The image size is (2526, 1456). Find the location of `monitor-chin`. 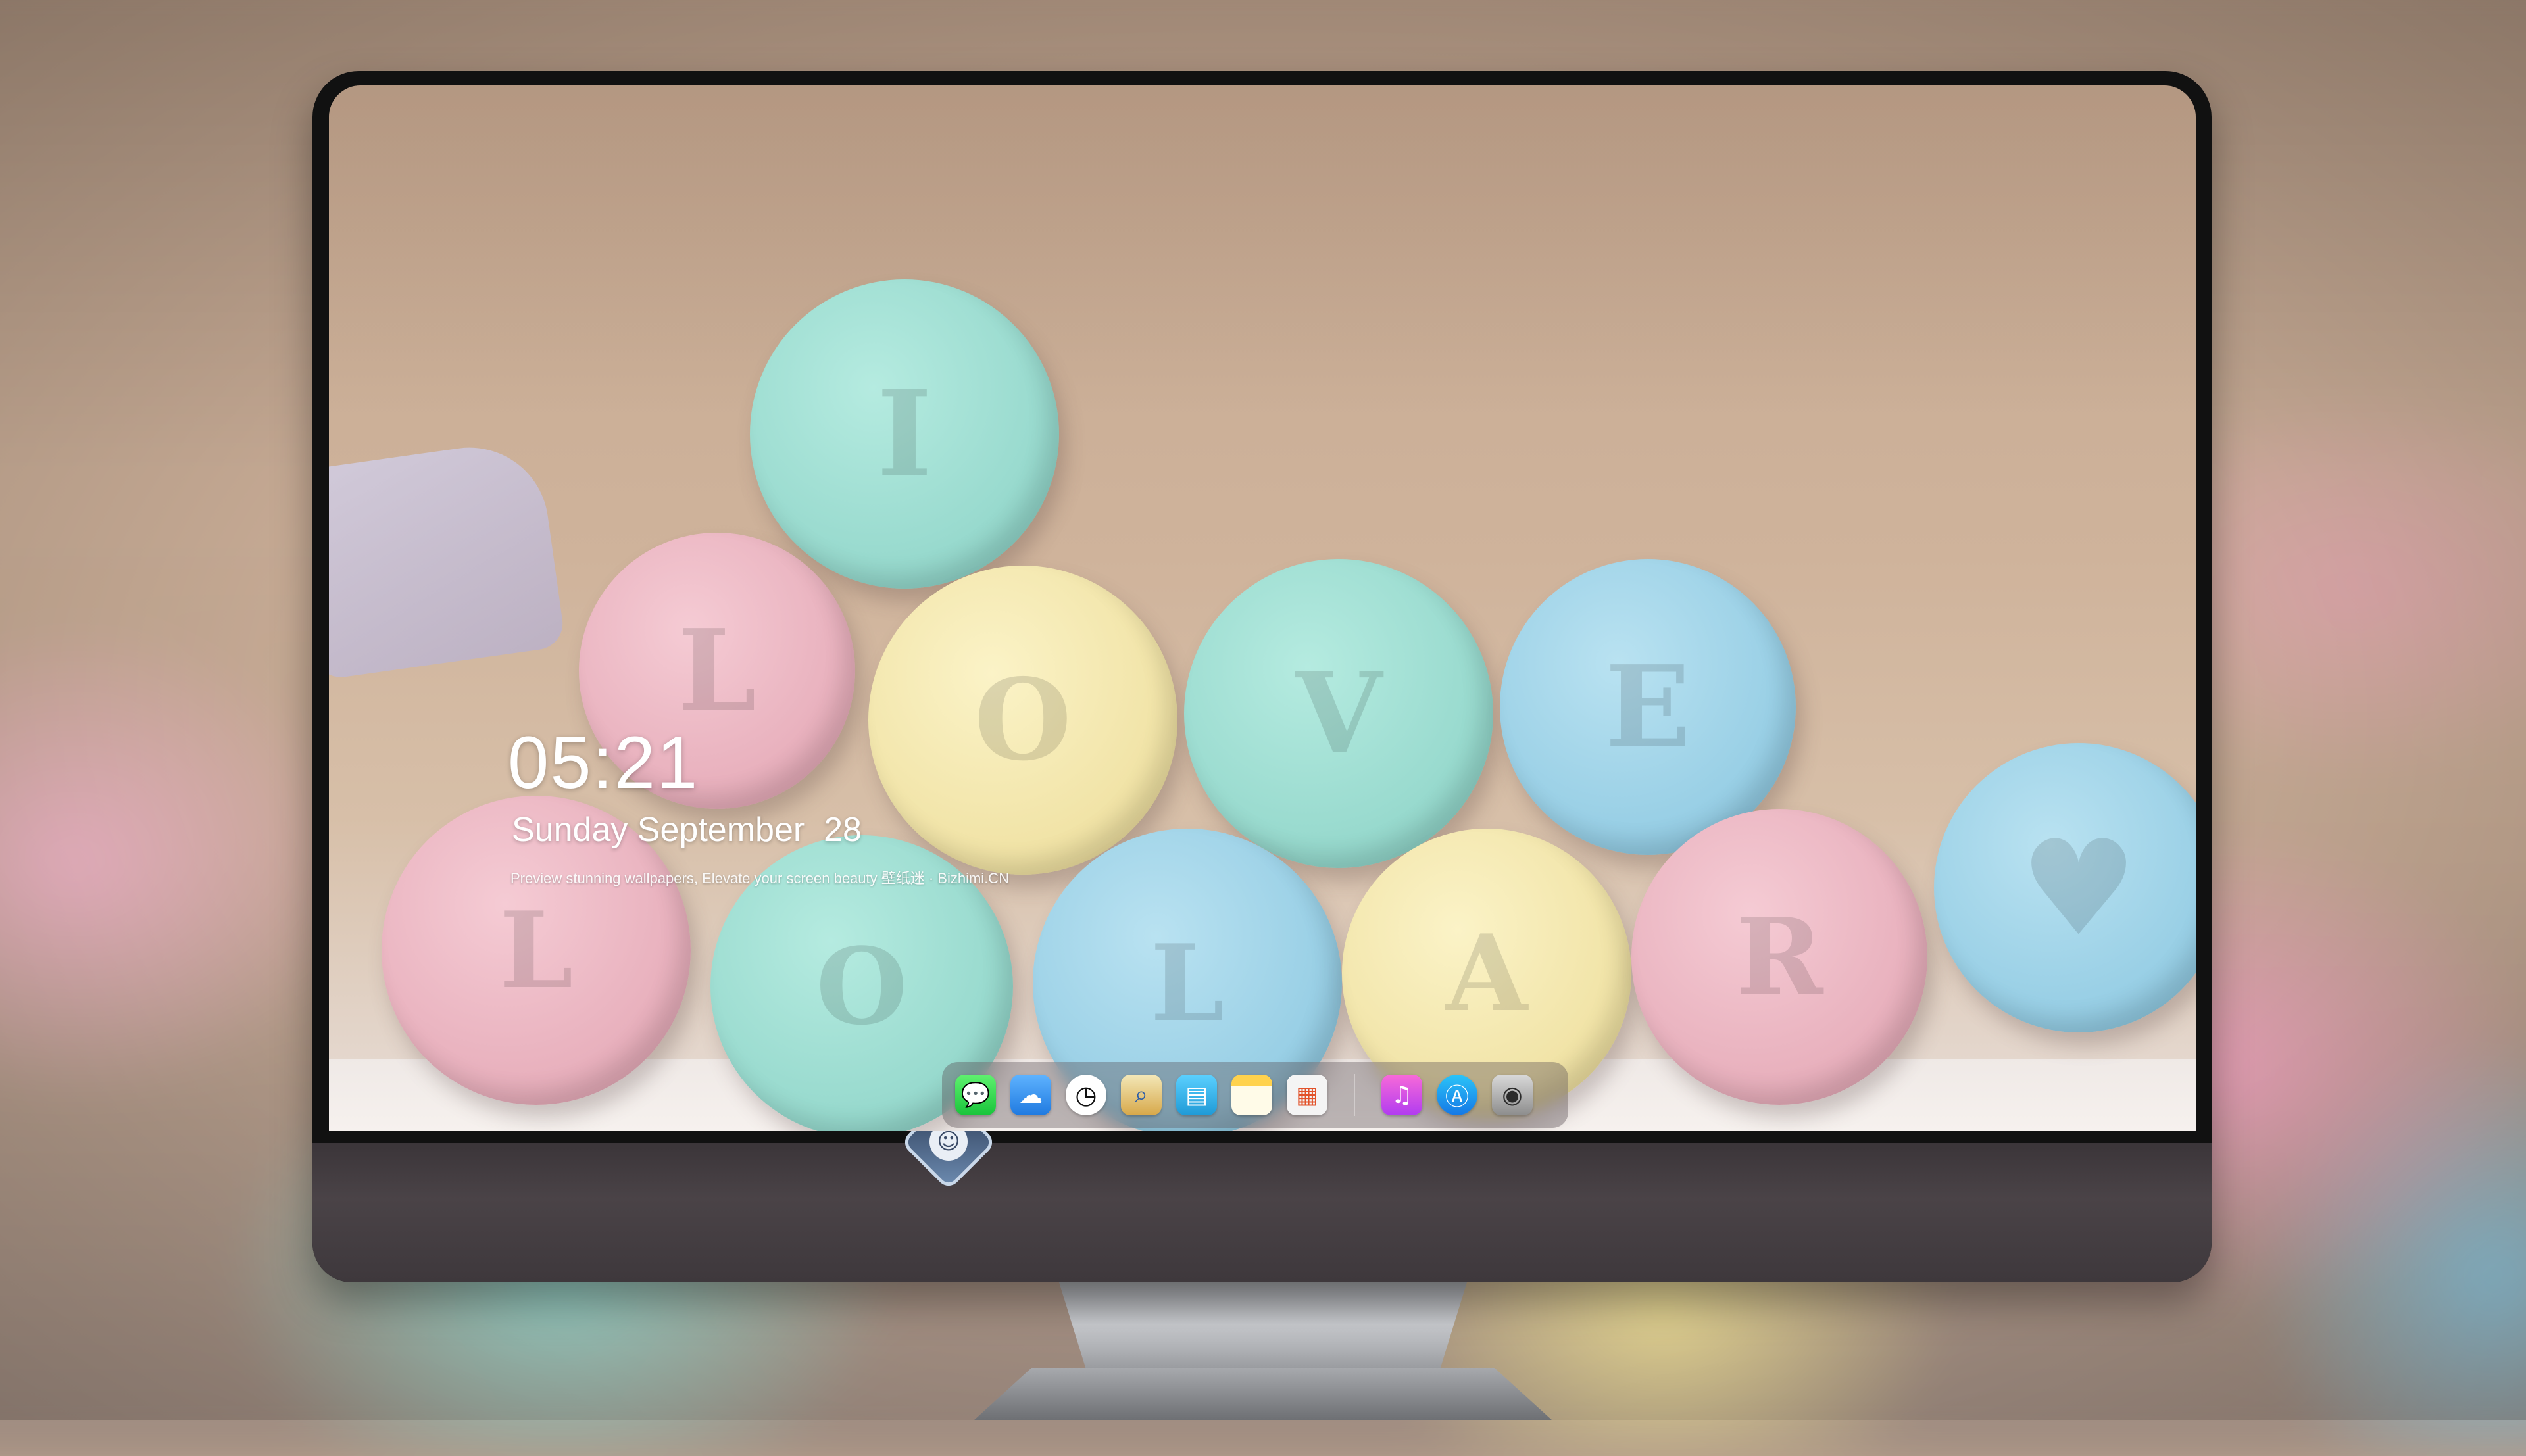

monitor-chin is located at coordinates (1262, 1212).